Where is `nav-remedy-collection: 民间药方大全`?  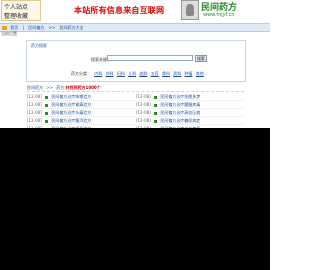 nav-remedy-collection: 民间药方大全 is located at coordinates (71, 27).